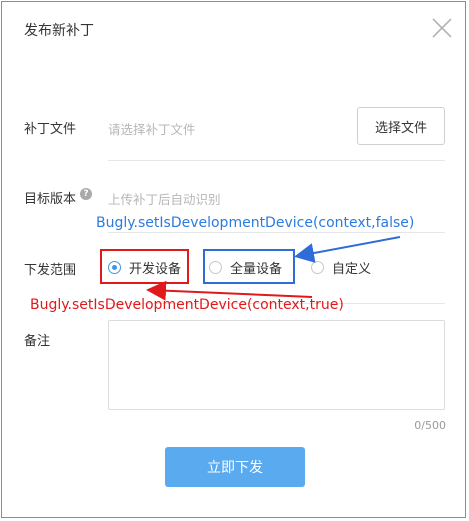  I want to click on scope-label: 下发范围, so click(50, 270).